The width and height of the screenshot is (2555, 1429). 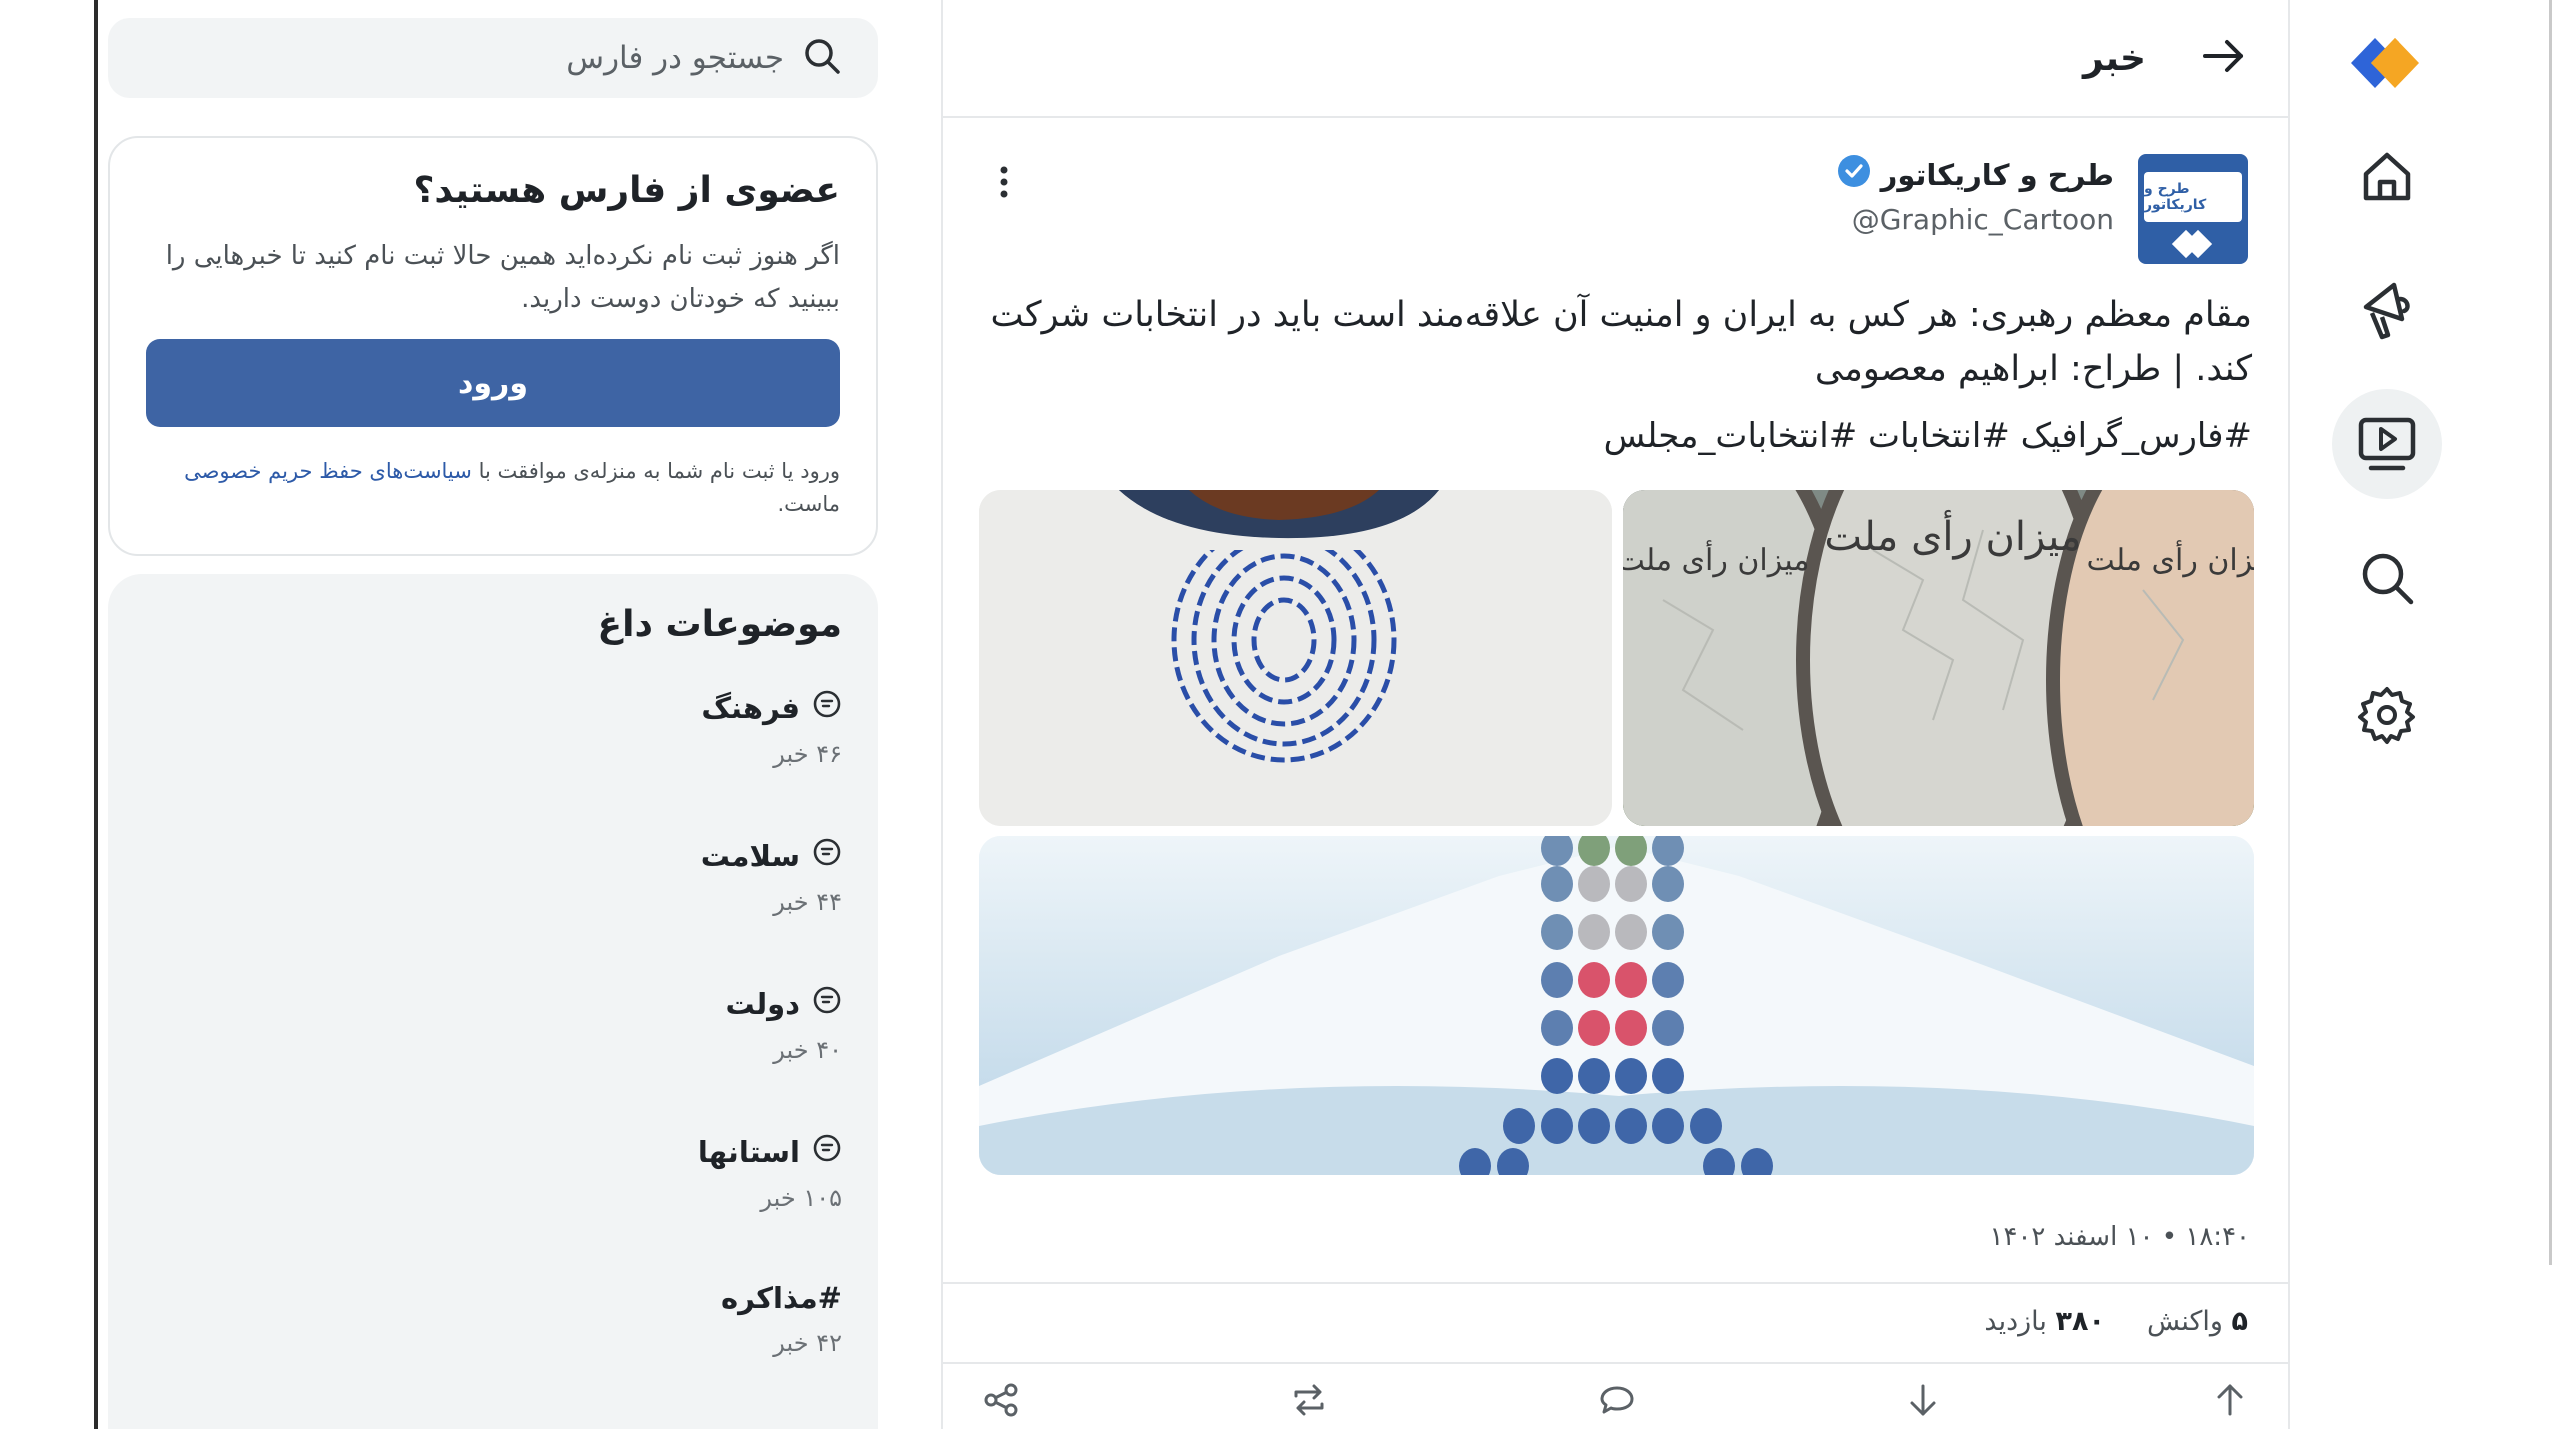 What do you see at coordinates (626, 190) in the screenshot?
I see `join-title: عضوی از فارس هستید؟` at bounding box center [626, 190].